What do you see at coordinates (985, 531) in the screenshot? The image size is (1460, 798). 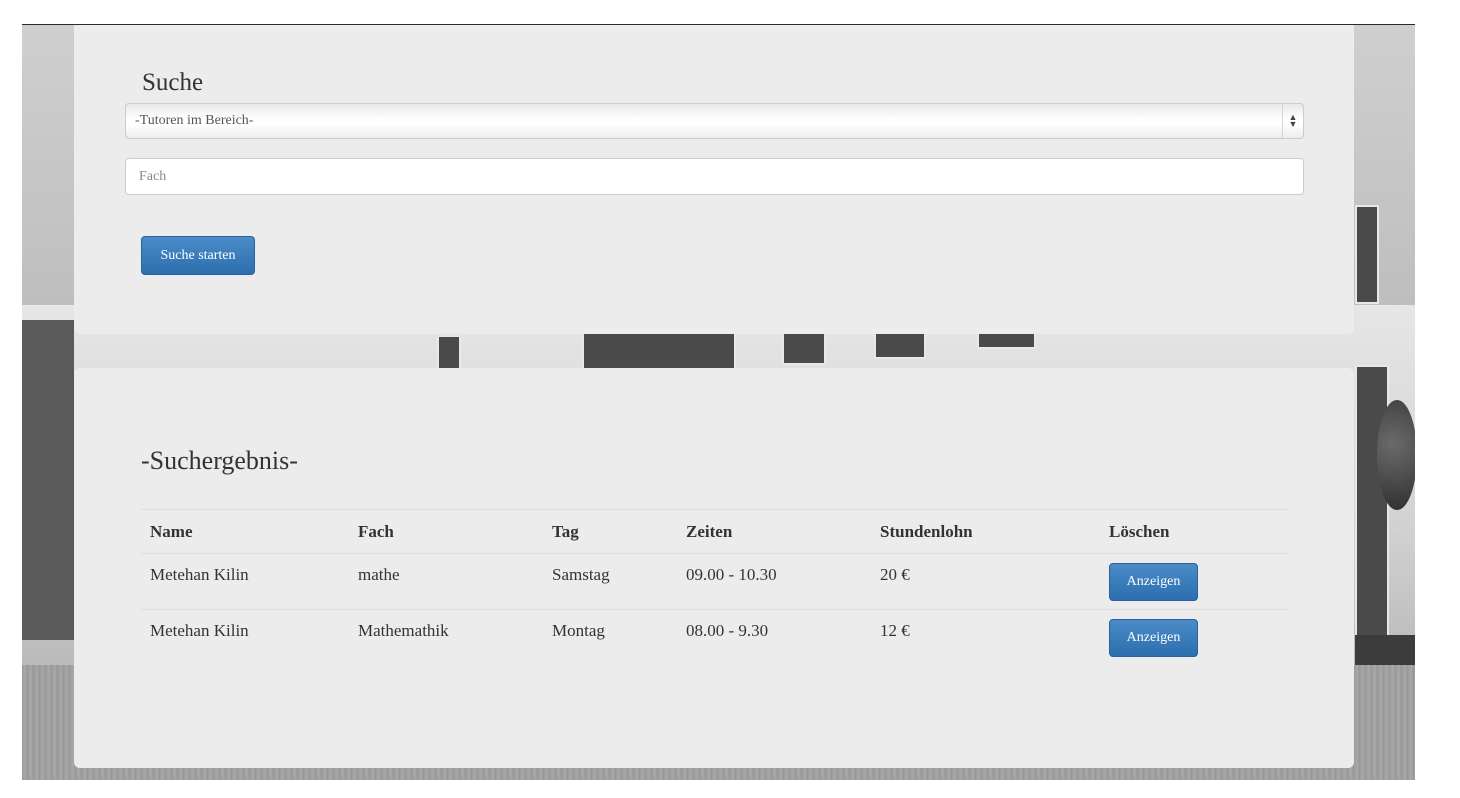 I see `column-header-hourly-rate: Stundenlohn` at bounding box center [985, 531].